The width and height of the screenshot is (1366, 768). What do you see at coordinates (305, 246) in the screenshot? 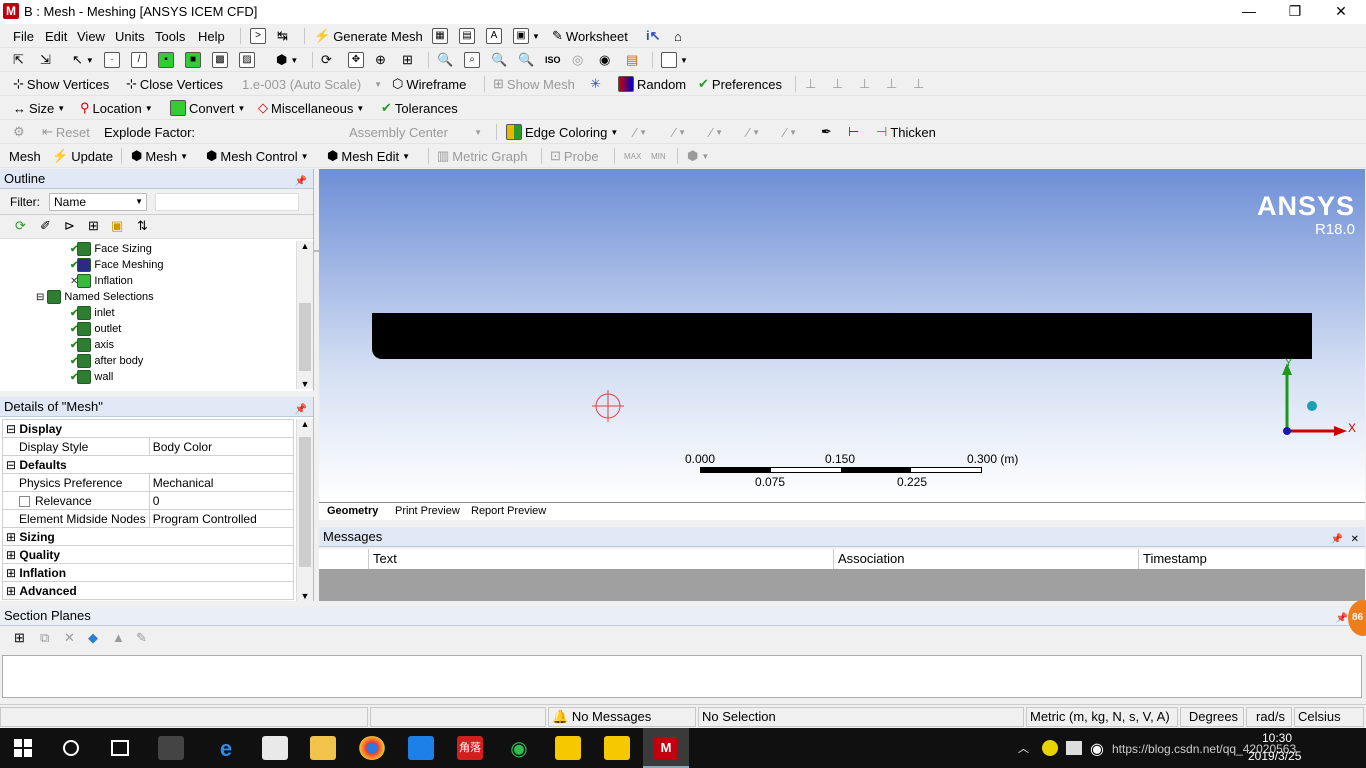
I see `scroll-up-icon: ▲` at bounding box center [305, 246].